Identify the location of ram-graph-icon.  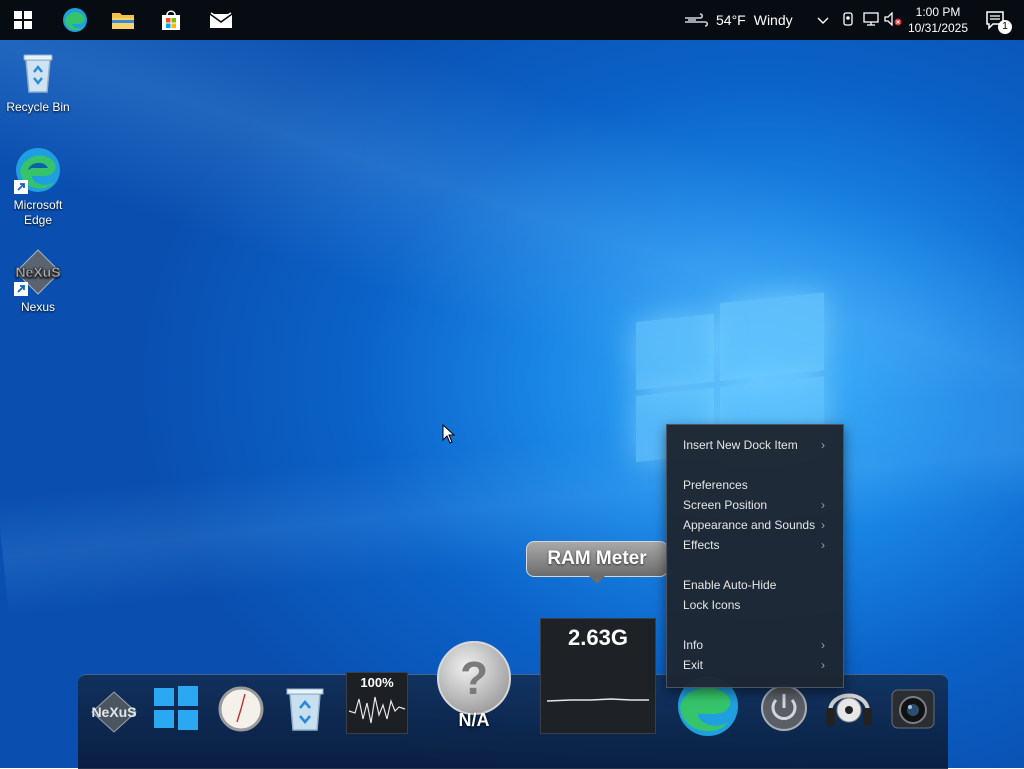
(597, 700).